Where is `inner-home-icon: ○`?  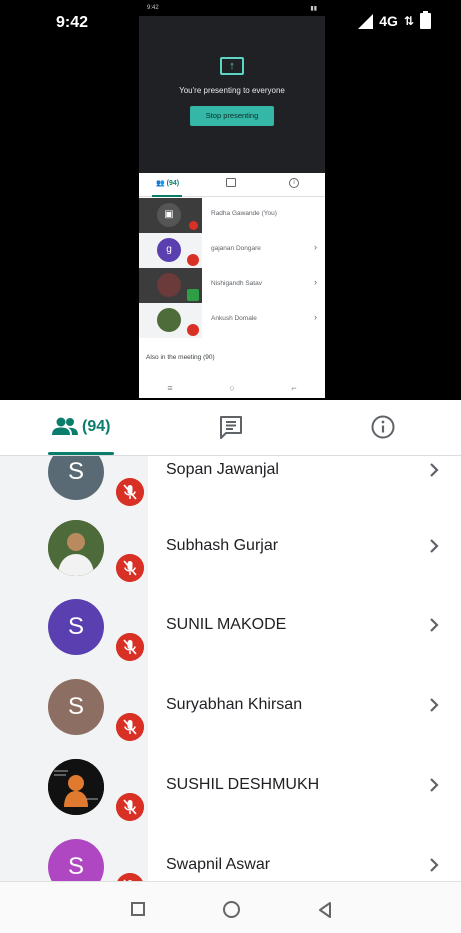 inner-home-icon: ○ is located at coordinates (232, 388).